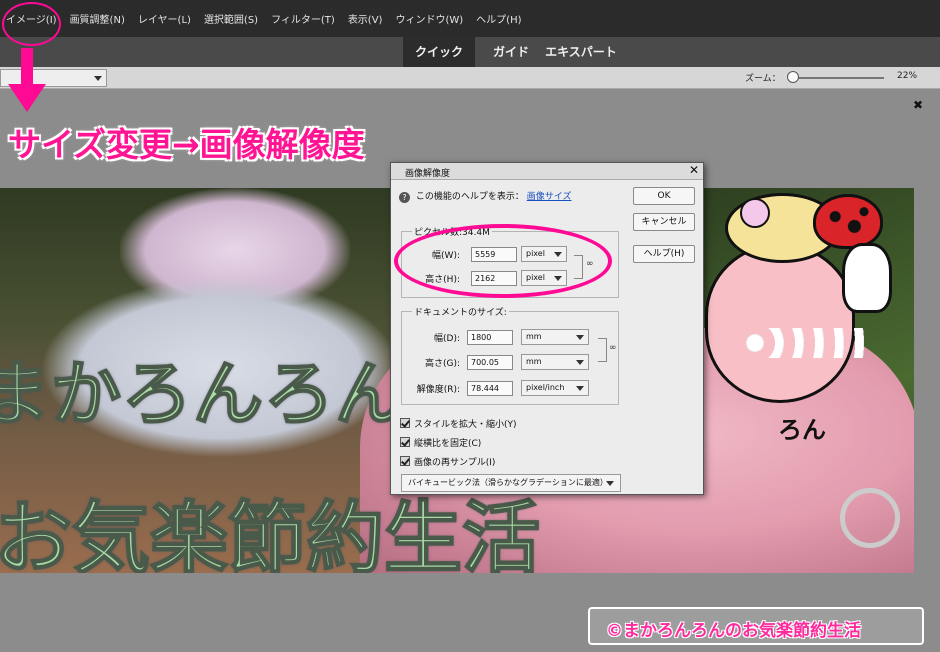 This screenshot has width=940, height=652. What do you see at coordinates (498, 18) in the screenshot?
I see `menu-help: ヘルプ(H)` at bounding box center [498, 18].